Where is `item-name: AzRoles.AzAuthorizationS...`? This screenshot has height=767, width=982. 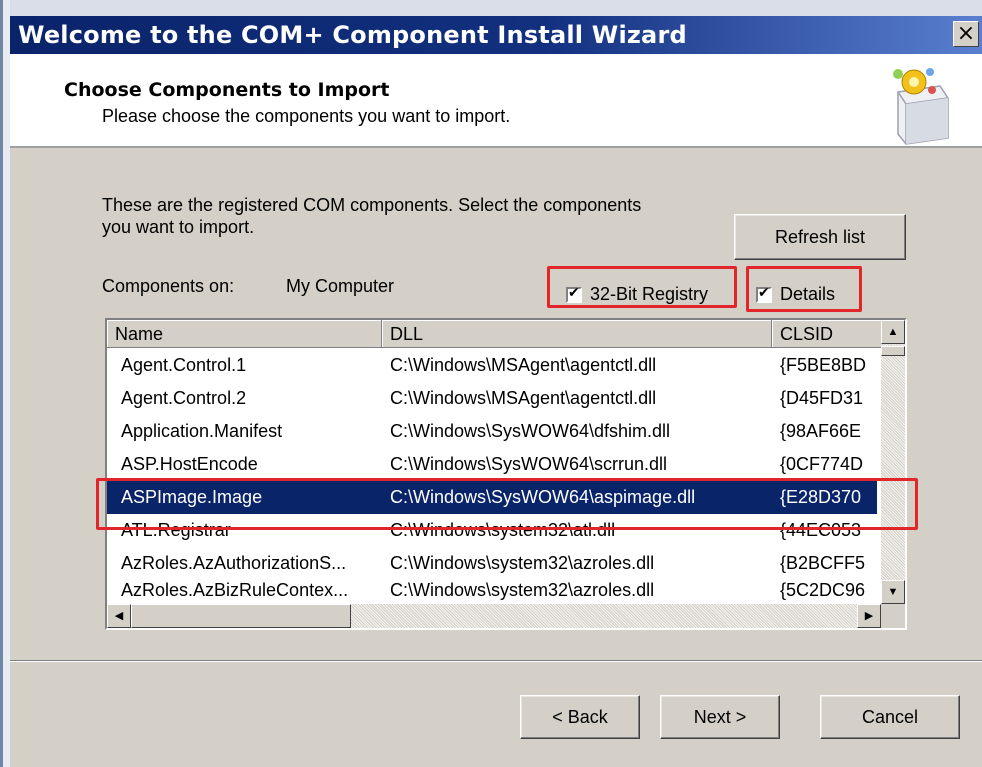 item-name: AzRoles.AzAuthorizationS... is located at coordinates (234, 563).